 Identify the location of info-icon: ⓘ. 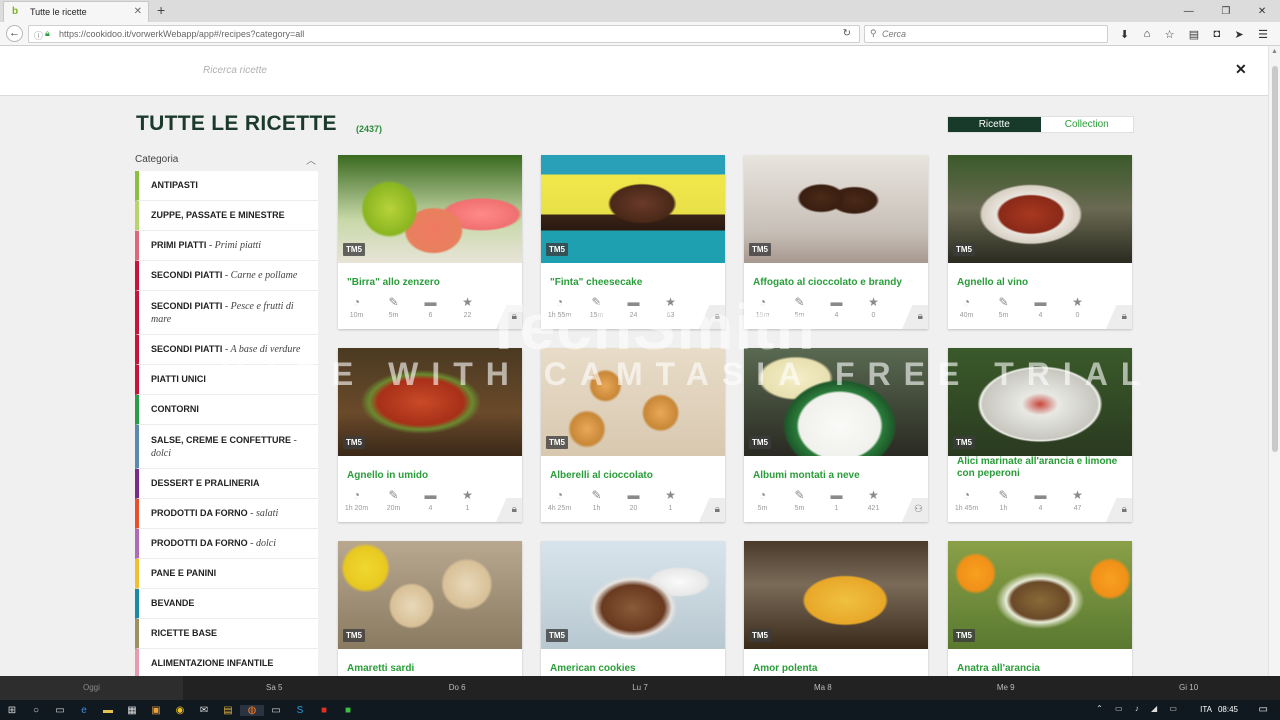
(38, 35).